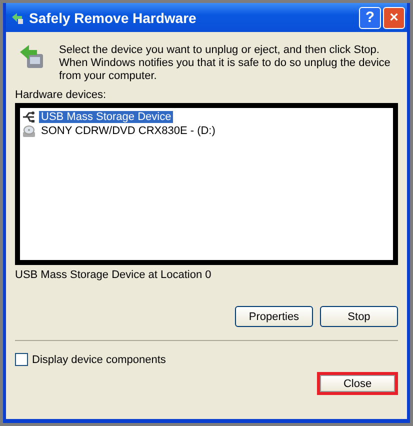  What do you see at coordinates (29, 131) in the screenshot?
I see `drive-icon` at bounding box center [29, 131].